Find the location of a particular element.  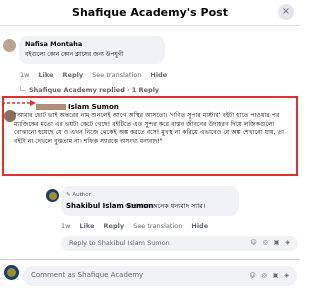

reply-actions: 1w Like Reply See translation Hide is located at coordinates (138, 226).